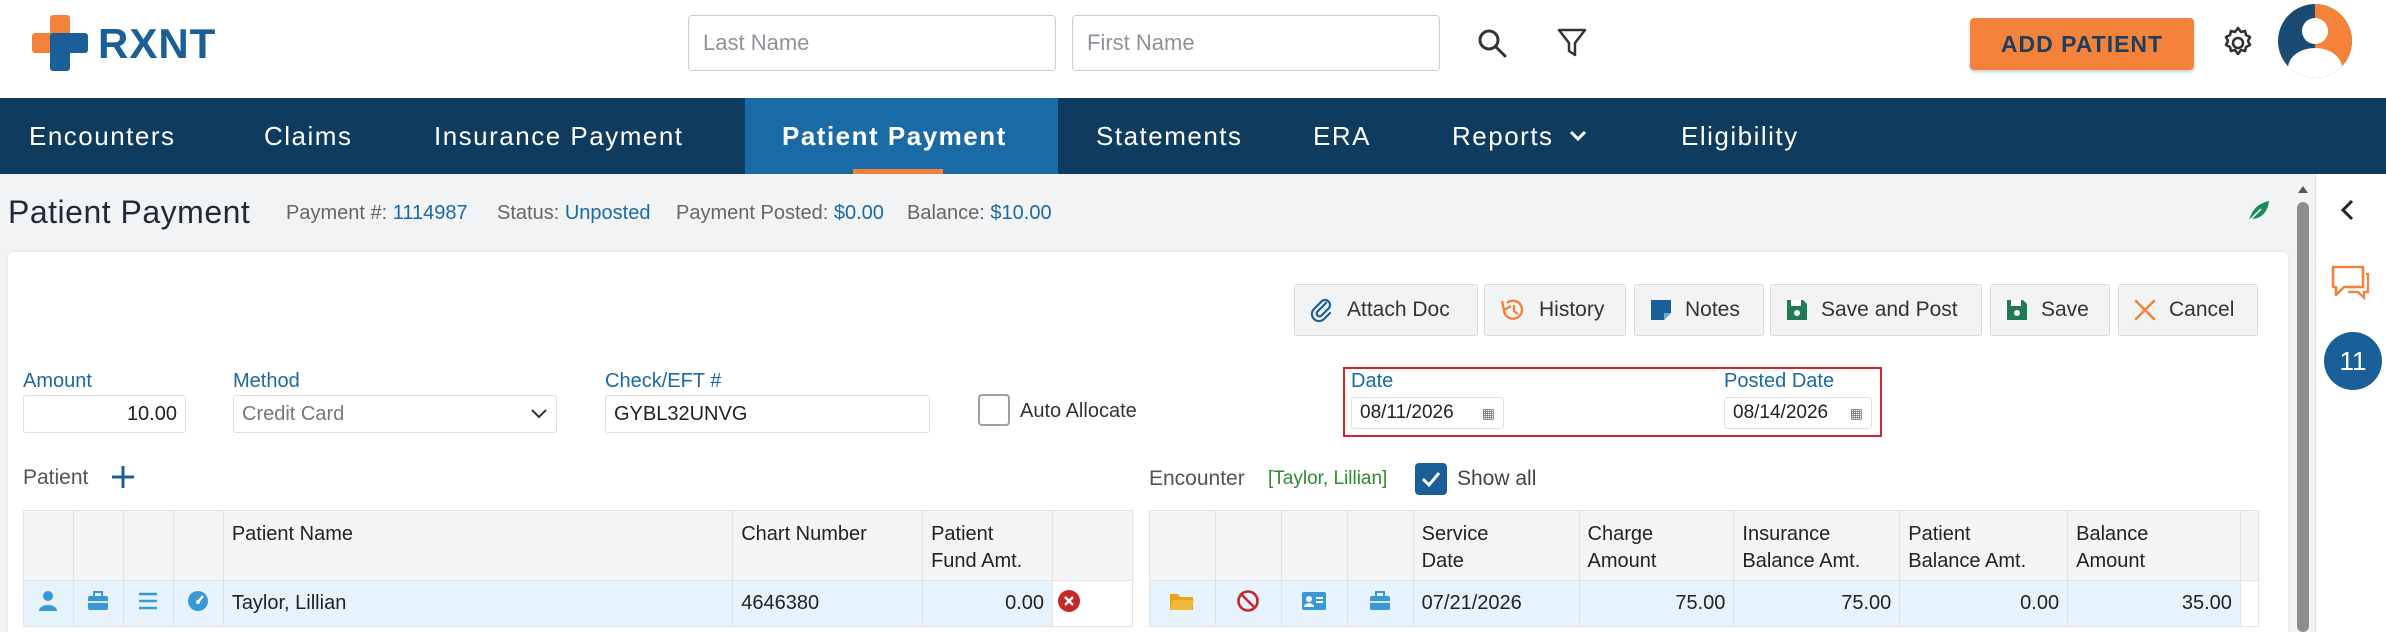  What do you see at coordinates (1092, 545) in the screenshot?
I see `patient-col-action` at bounding box center [1092, 545].